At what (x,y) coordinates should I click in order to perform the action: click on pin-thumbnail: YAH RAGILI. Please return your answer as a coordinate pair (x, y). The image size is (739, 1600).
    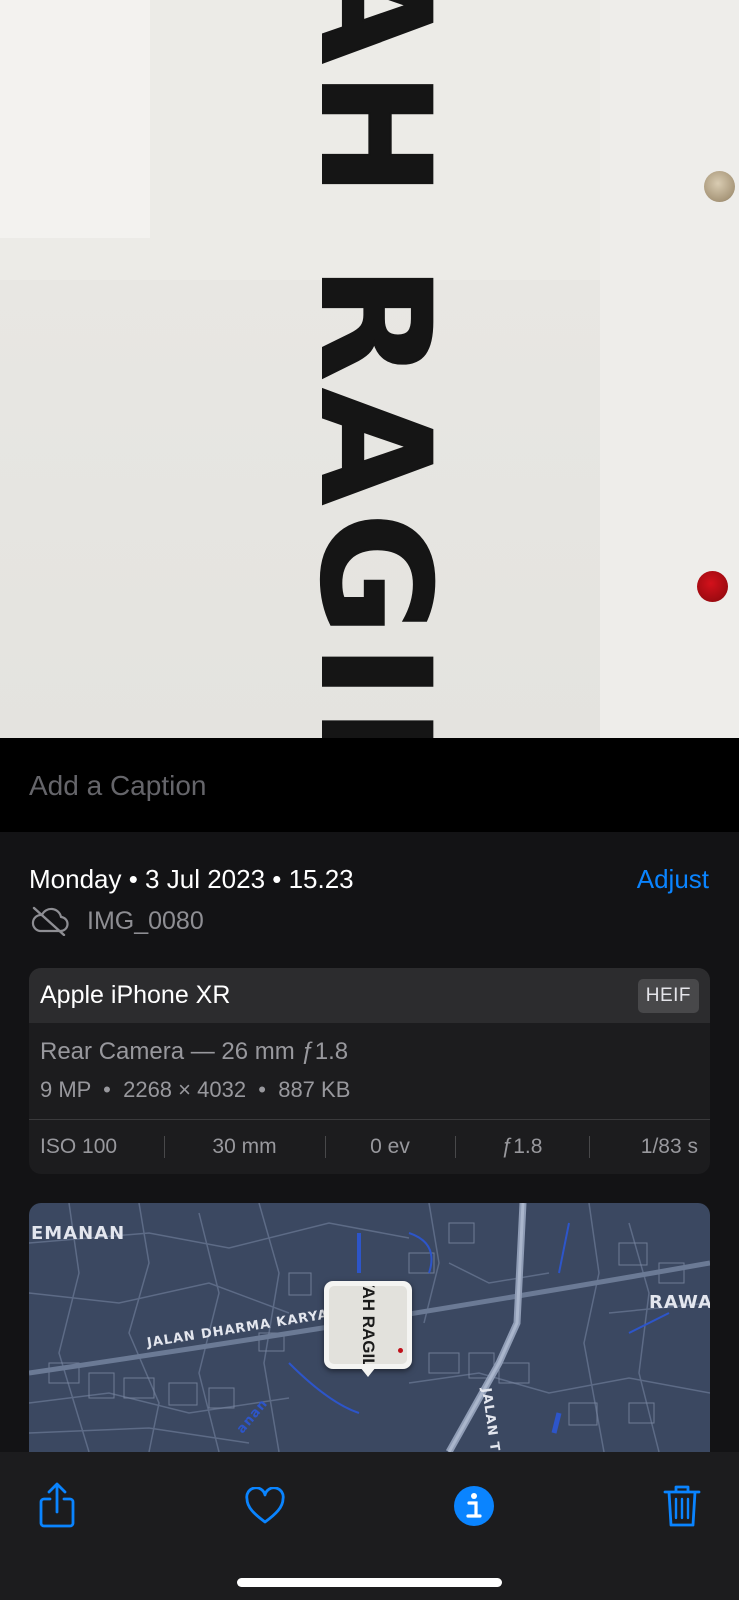
    Looking at the image, I should click on (368, 1325).